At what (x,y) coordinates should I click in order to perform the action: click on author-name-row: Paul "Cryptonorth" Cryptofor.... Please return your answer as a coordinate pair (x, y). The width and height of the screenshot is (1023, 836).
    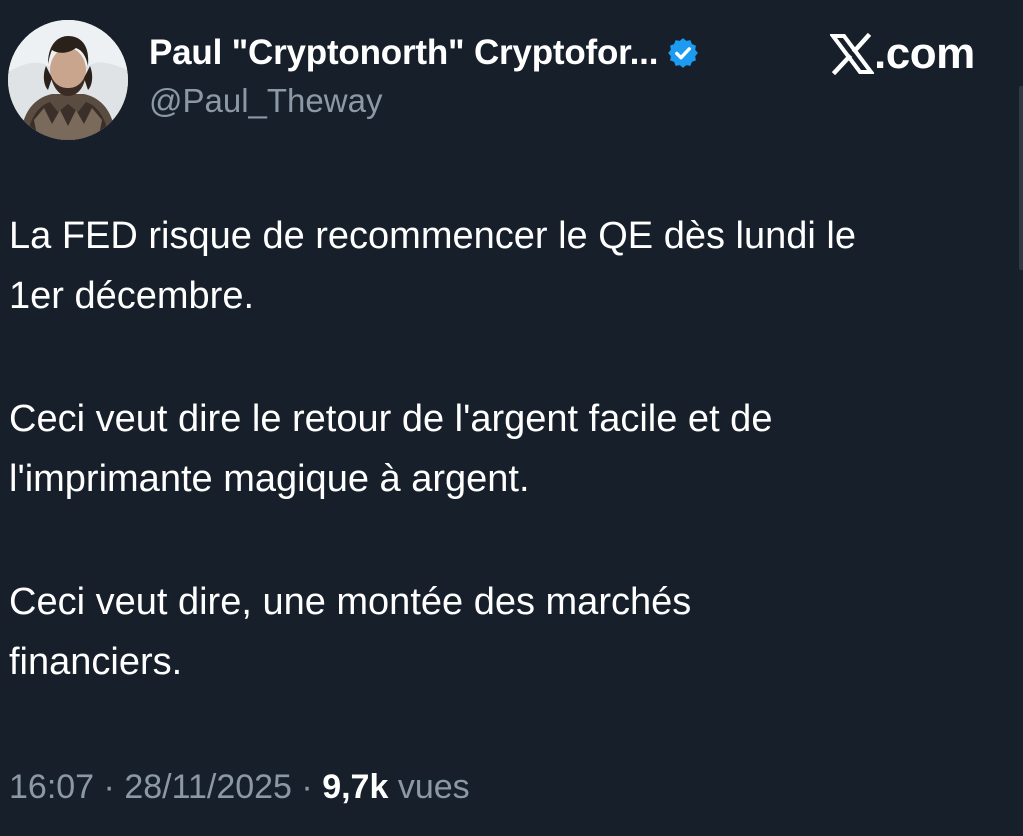
    Looking at the image, I should click on (424, 53).